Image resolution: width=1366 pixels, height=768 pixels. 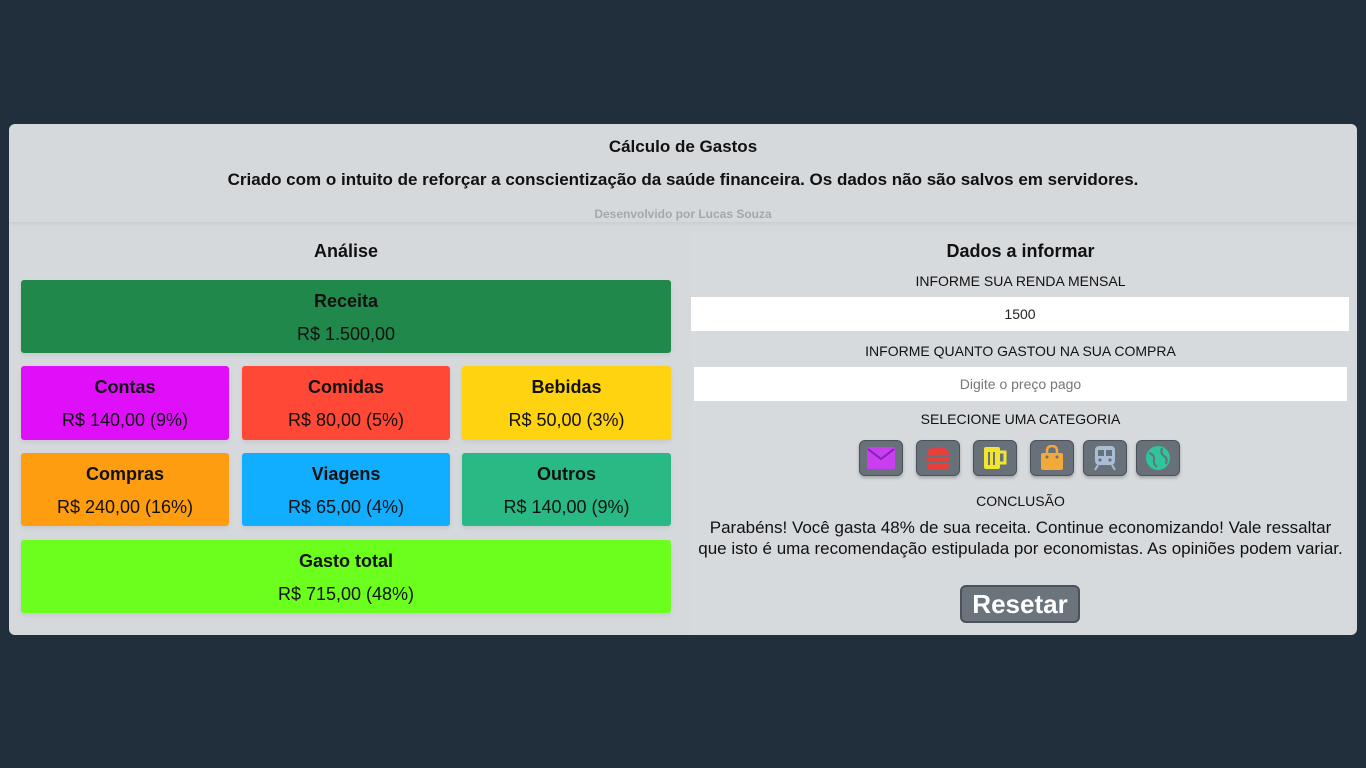 I want to click on income-label: INFORME SUA RENDA MENSAL, so click(x=1020, y=281).